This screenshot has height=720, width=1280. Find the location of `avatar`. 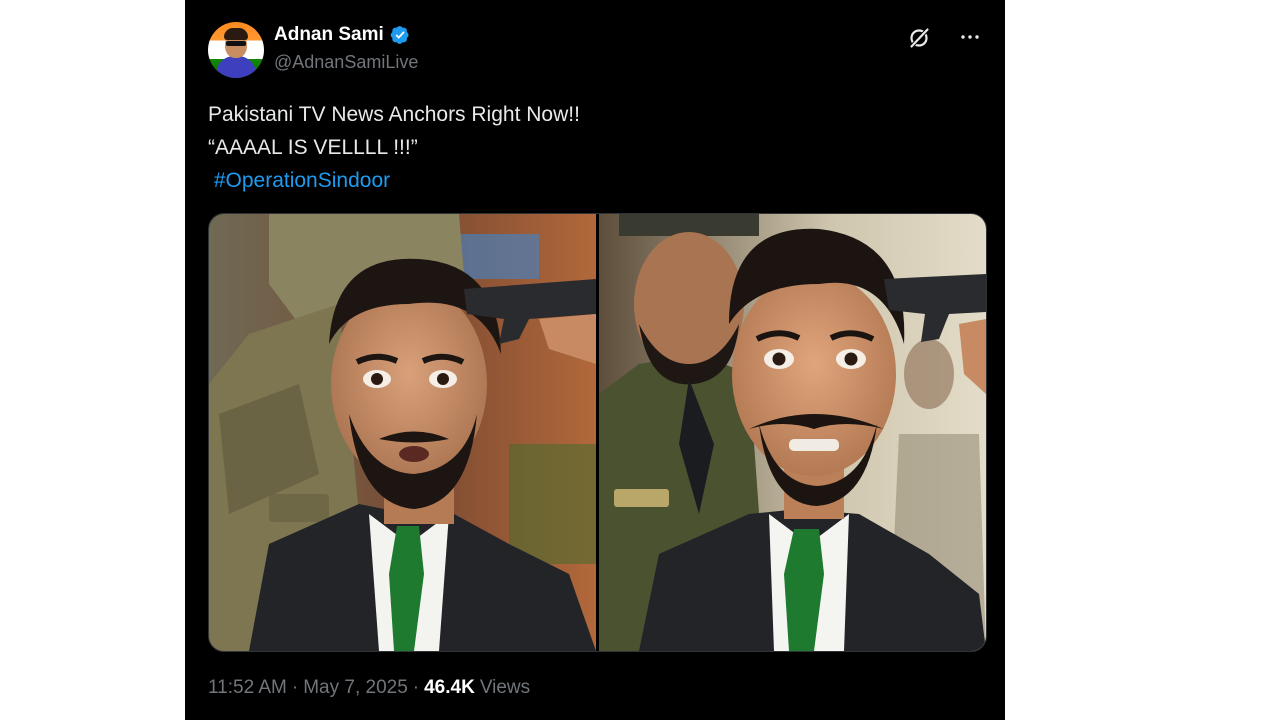

avatar is located at coordinates (236, 50).